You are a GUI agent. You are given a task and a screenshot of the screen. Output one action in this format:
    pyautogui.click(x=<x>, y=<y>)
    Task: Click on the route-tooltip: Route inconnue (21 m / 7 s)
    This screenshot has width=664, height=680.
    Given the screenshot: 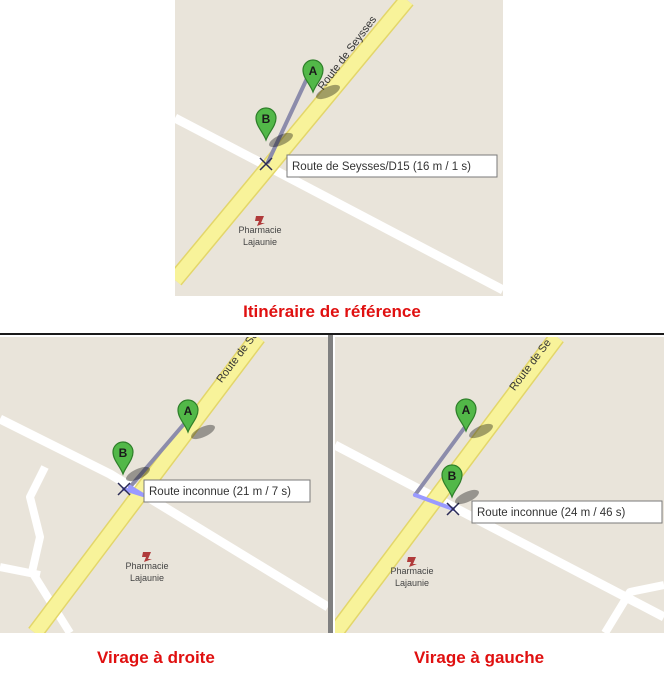 What is the action you would take?
    pyautogui.click(x=227, y=491)
    